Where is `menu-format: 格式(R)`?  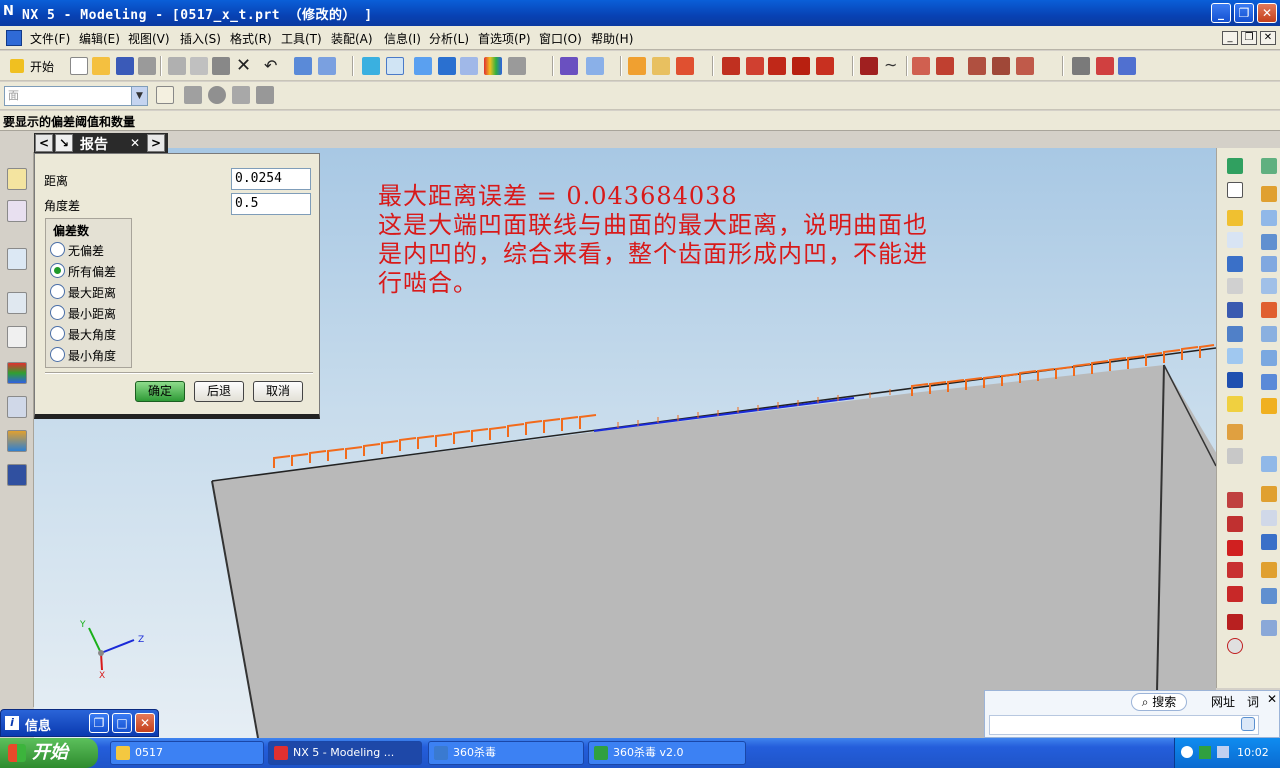
menu-format: 格式(R) is located at coordinates (251, 38).